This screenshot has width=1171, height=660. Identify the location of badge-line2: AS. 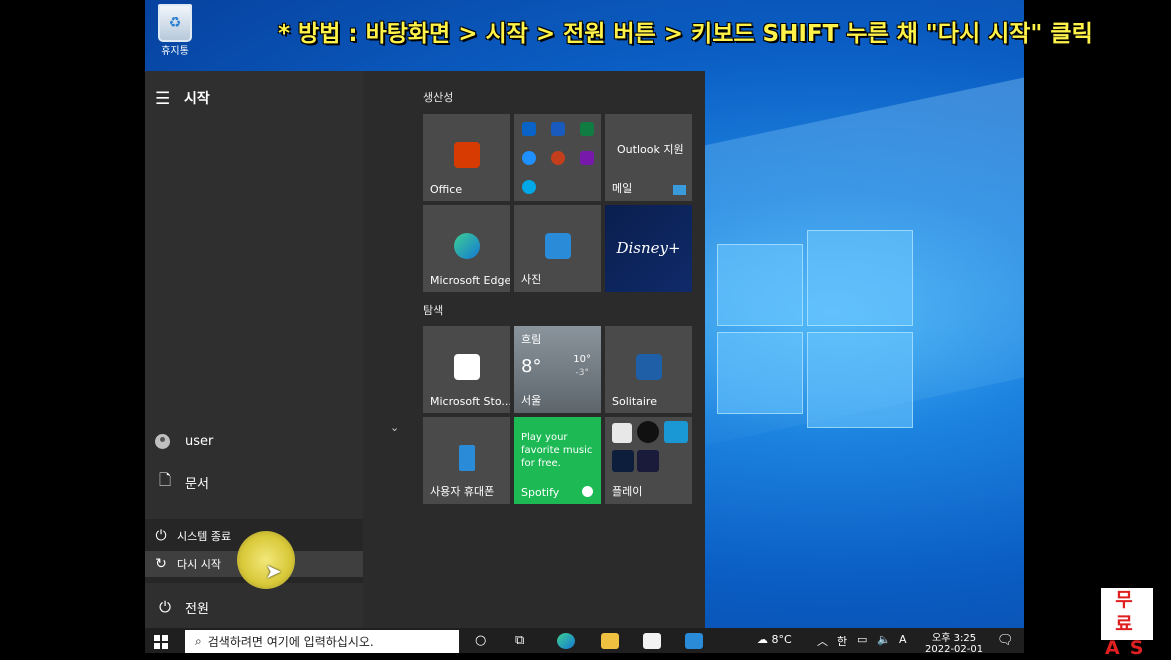
(1129, 648).